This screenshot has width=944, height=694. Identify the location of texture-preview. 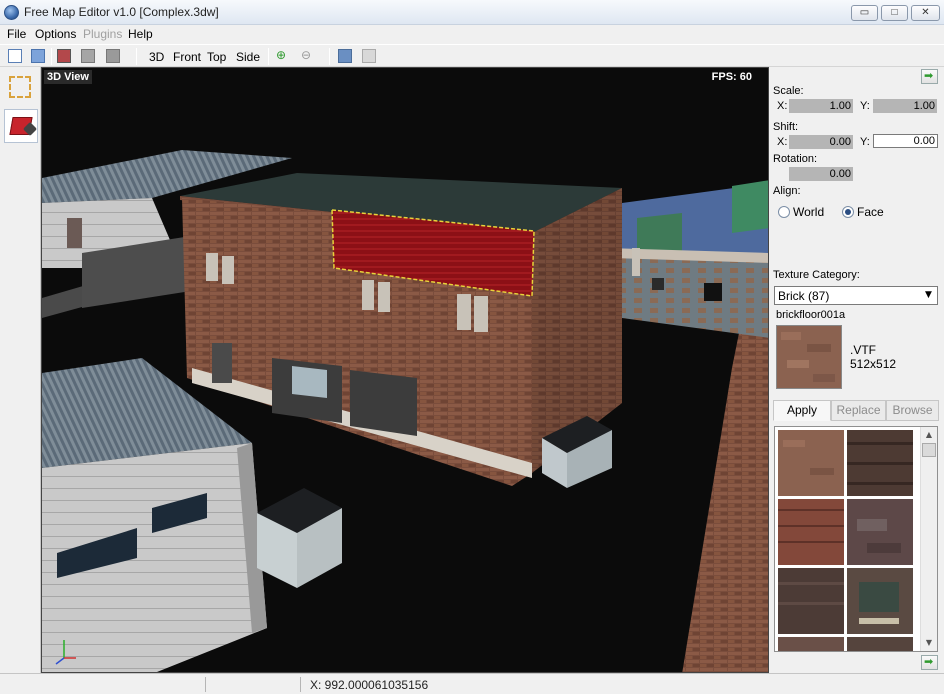
(809, 357).